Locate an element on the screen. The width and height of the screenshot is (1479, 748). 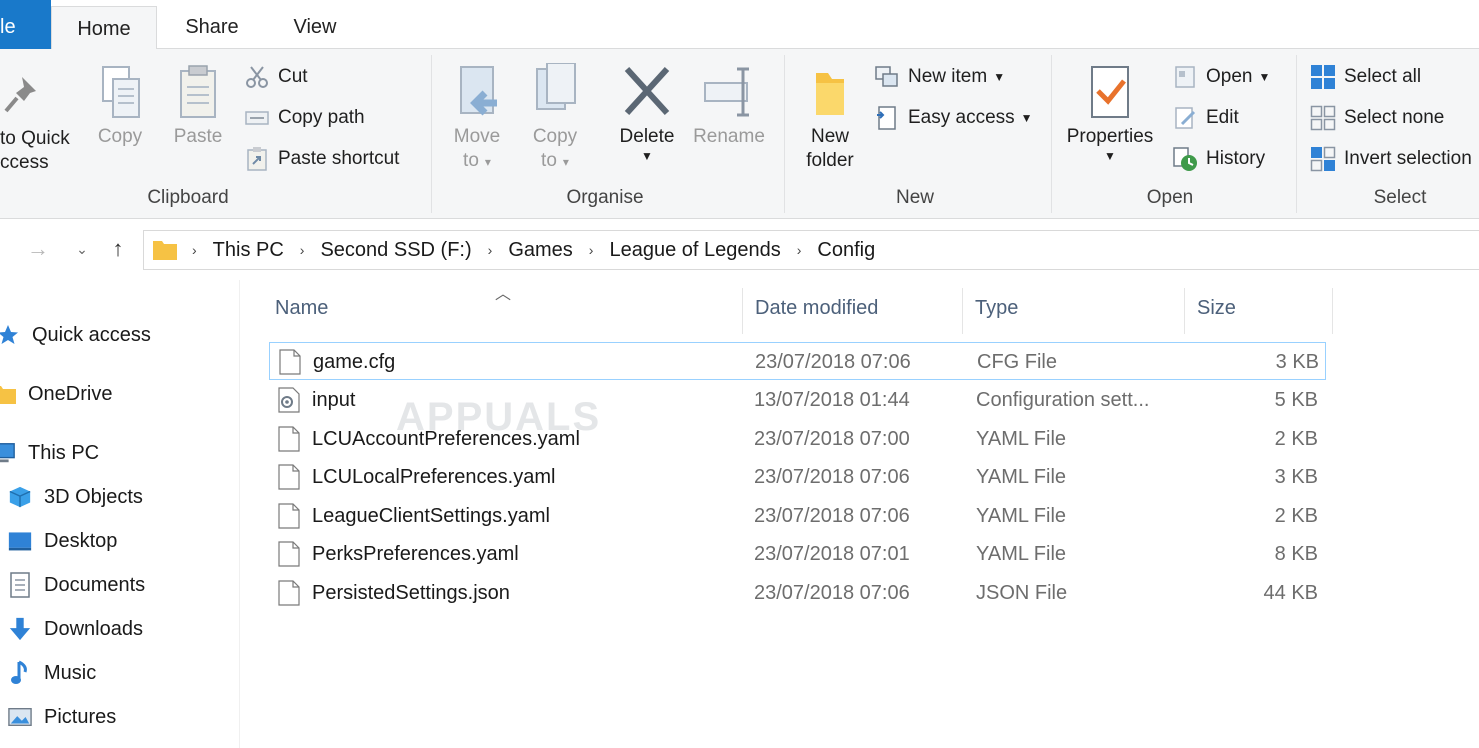
easy-access-button: Easy access ▼ is located at coordinates (953, 118).